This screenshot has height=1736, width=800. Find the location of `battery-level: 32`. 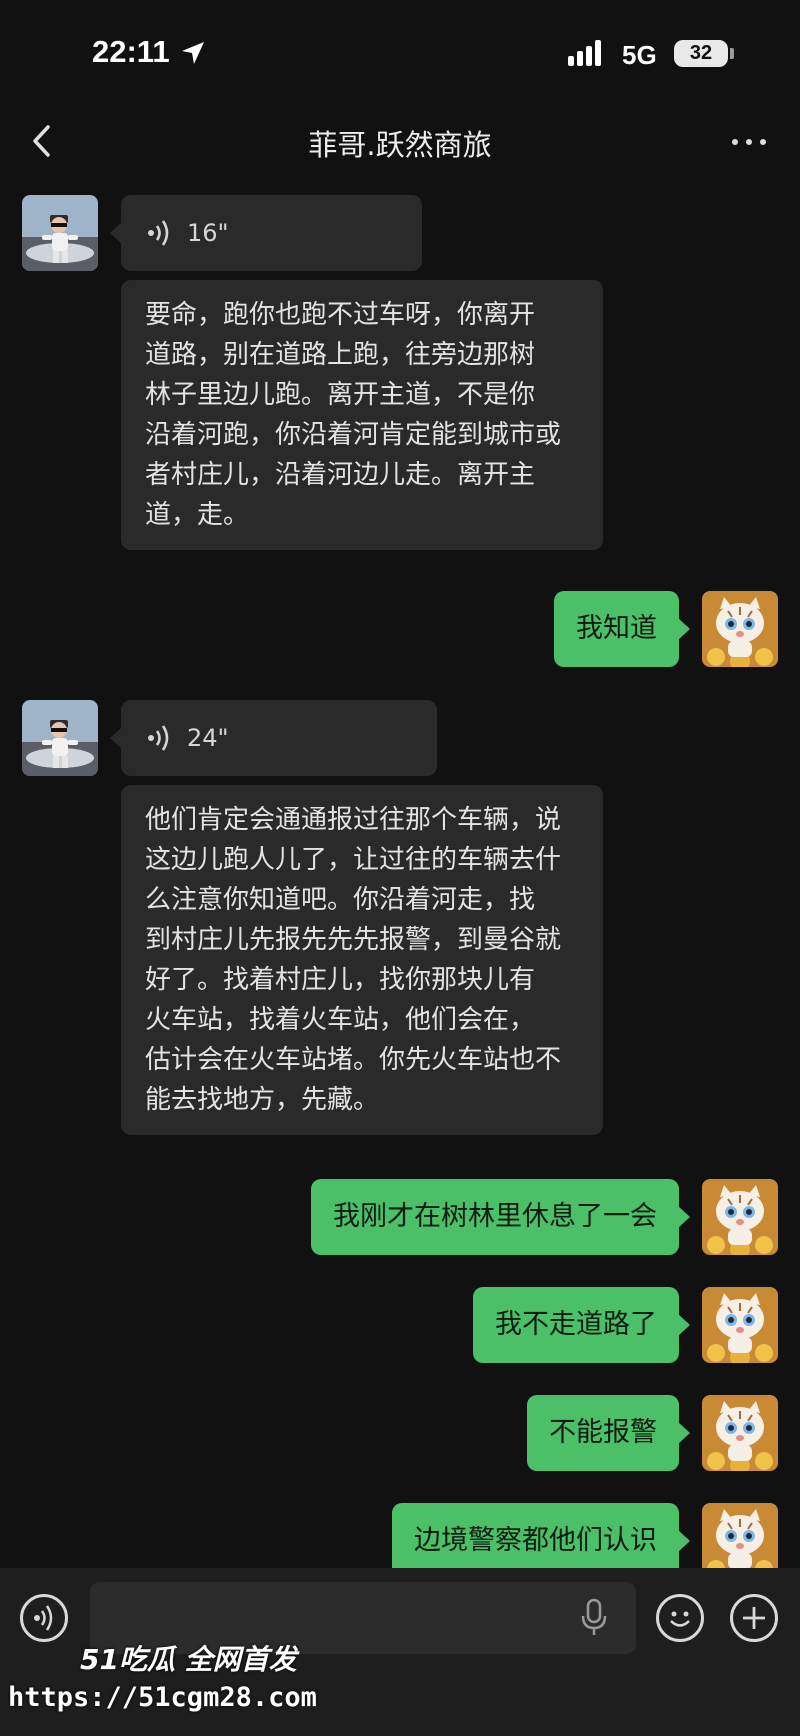

battery-level: 32 is located at coordinates (701, 53).